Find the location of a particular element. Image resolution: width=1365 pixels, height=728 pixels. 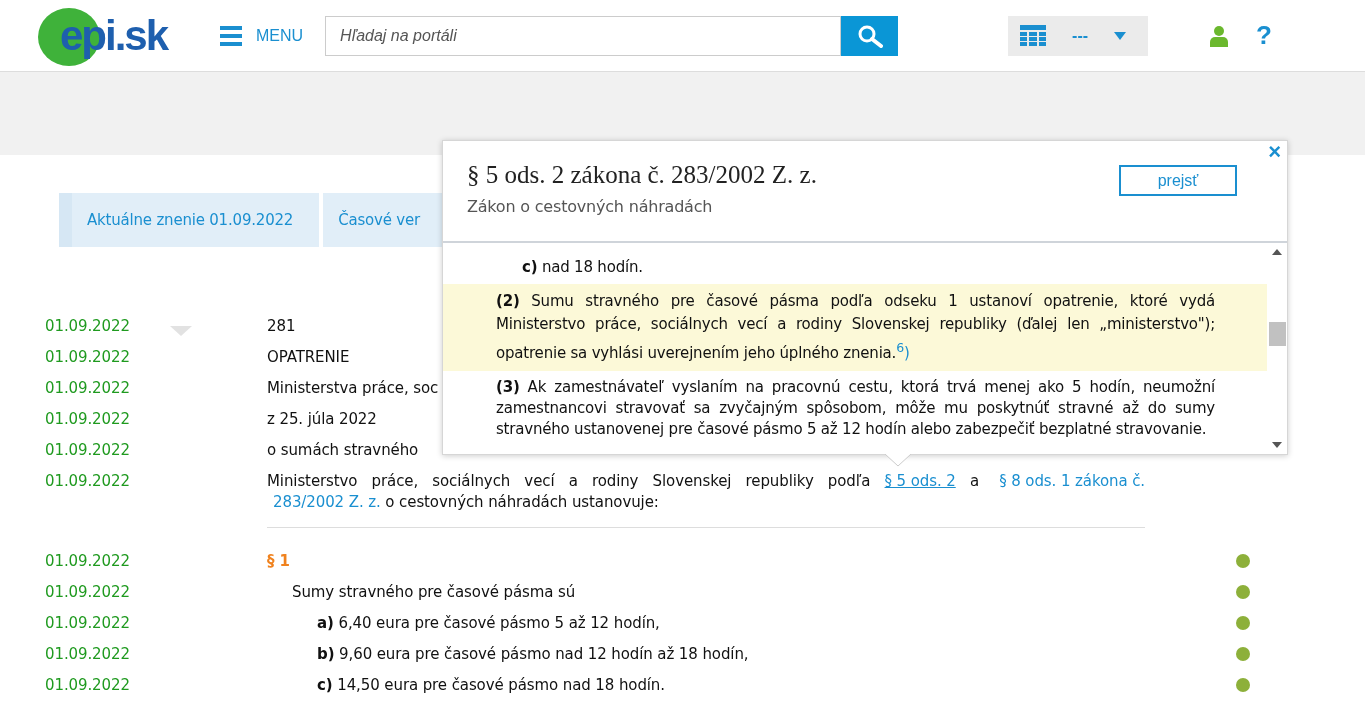

scroll-thumb is located at coordinates (1277, 334).